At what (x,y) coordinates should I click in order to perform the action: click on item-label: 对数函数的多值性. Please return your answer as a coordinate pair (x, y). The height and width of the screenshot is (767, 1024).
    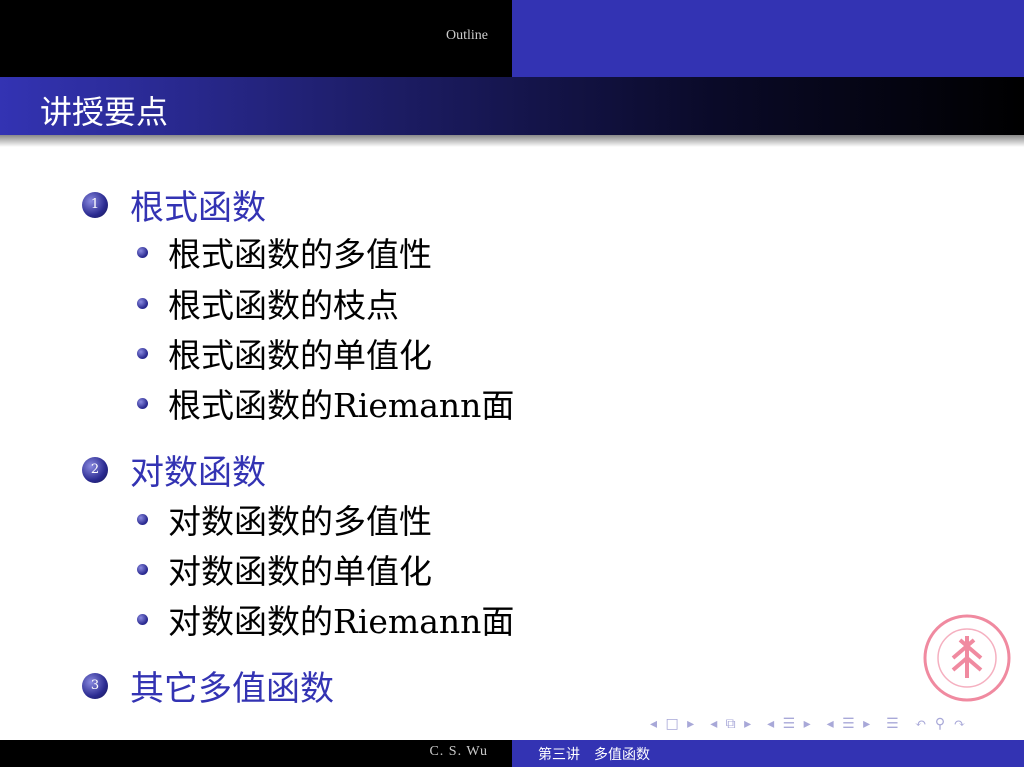
    Looking at the image, I should click on (300, 521).